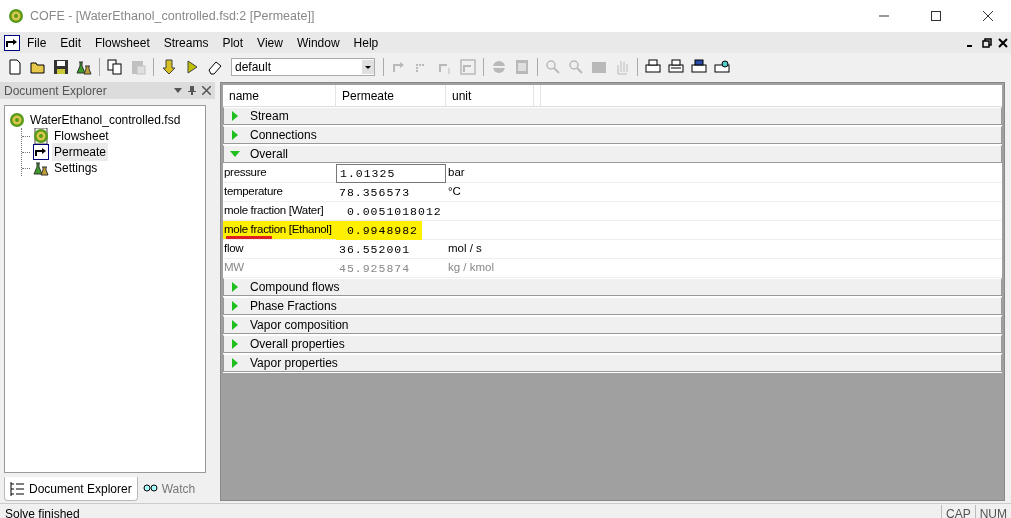 This screenshot has height=518, width=1011. What do you see at coordinates (71, 489) in the screenshot?
I see `panel-tab: Document Explorer` at bounding box center [71, 489].